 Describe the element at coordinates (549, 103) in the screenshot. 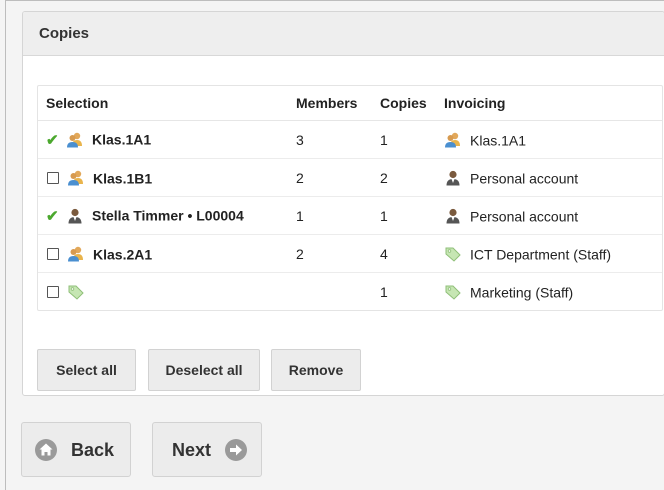

I see `header-invoicing: Invoicing` at that location.